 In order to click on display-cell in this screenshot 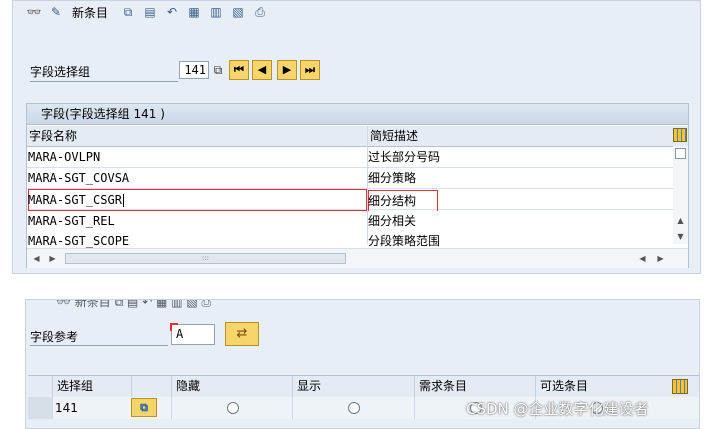, I will do `click(353, 408)`.